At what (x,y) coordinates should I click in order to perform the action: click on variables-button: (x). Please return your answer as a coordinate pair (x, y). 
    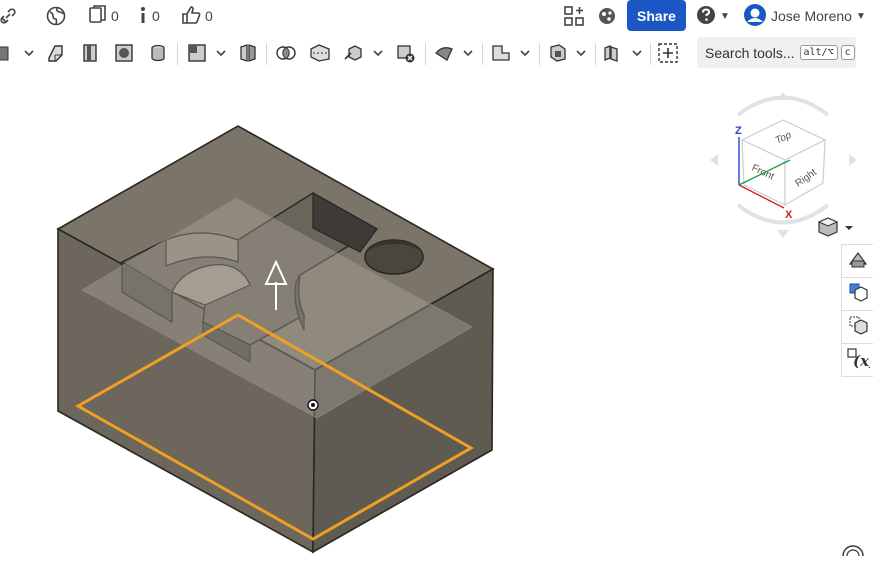
    Looking at the image, I should click on (857, 360).